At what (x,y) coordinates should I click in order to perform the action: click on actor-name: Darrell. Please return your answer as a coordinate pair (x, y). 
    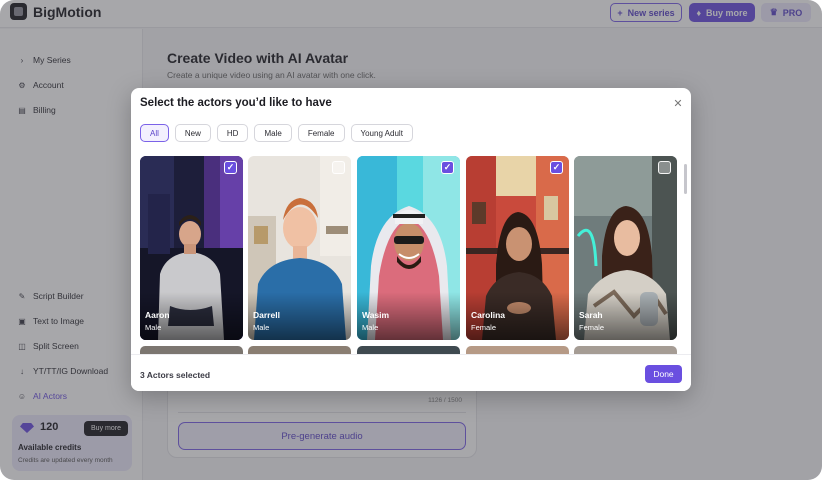
    Looking at the image, I should click on (266, 315).